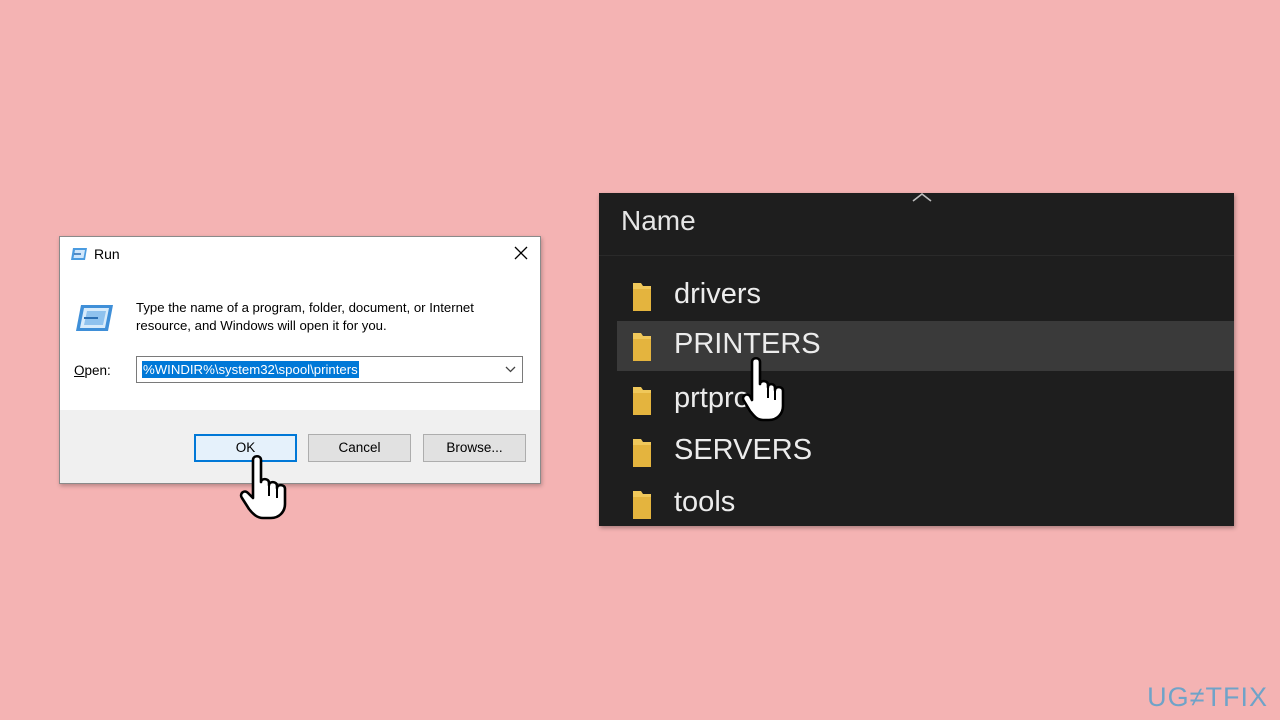 The image size is (1280, 720). Describe the element at coordinates (1207, 697) in the screenshot. I see `ugetfix-watermark: UG≠TFIX` at that location.